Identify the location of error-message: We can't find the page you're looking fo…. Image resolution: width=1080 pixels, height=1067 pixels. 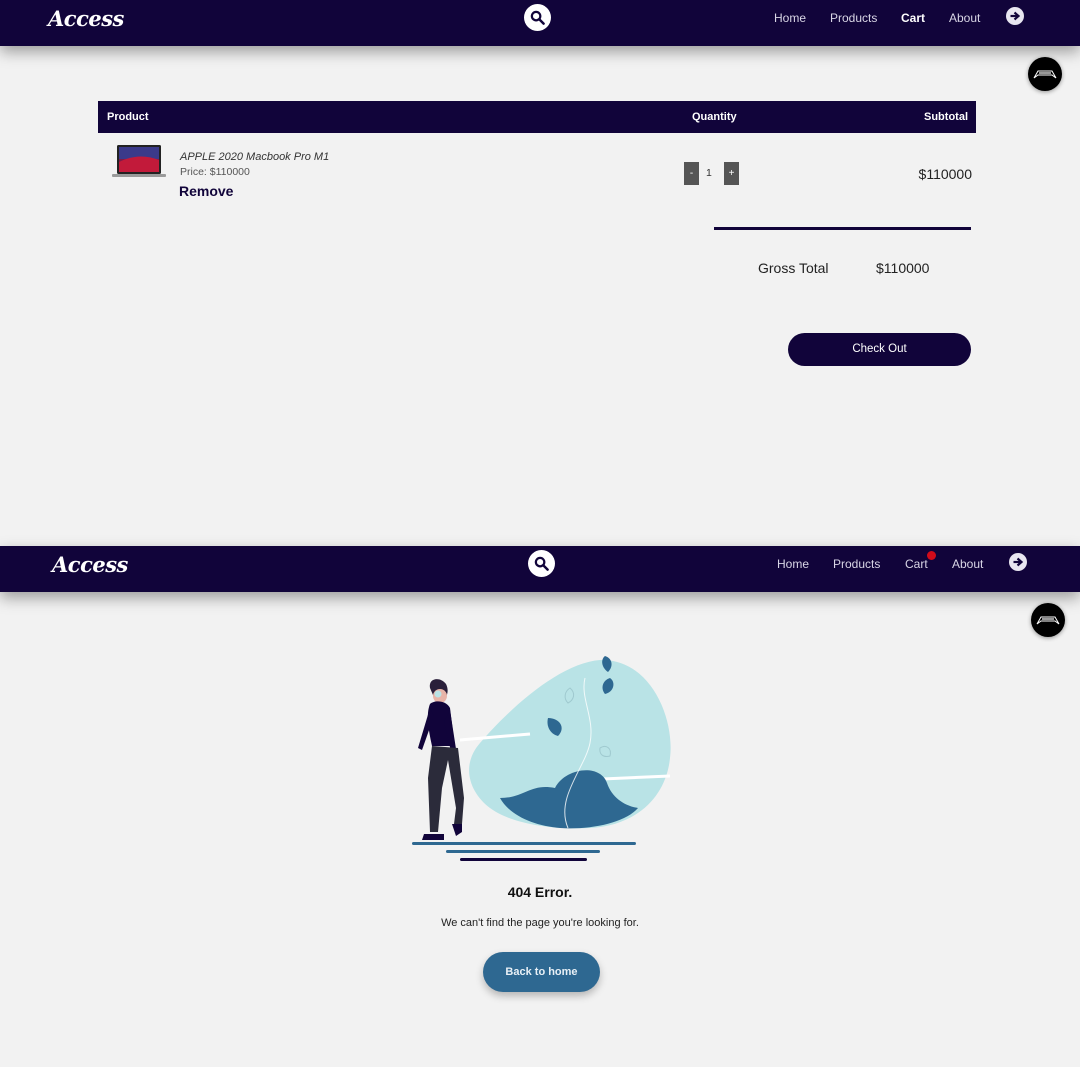
(540, 923).